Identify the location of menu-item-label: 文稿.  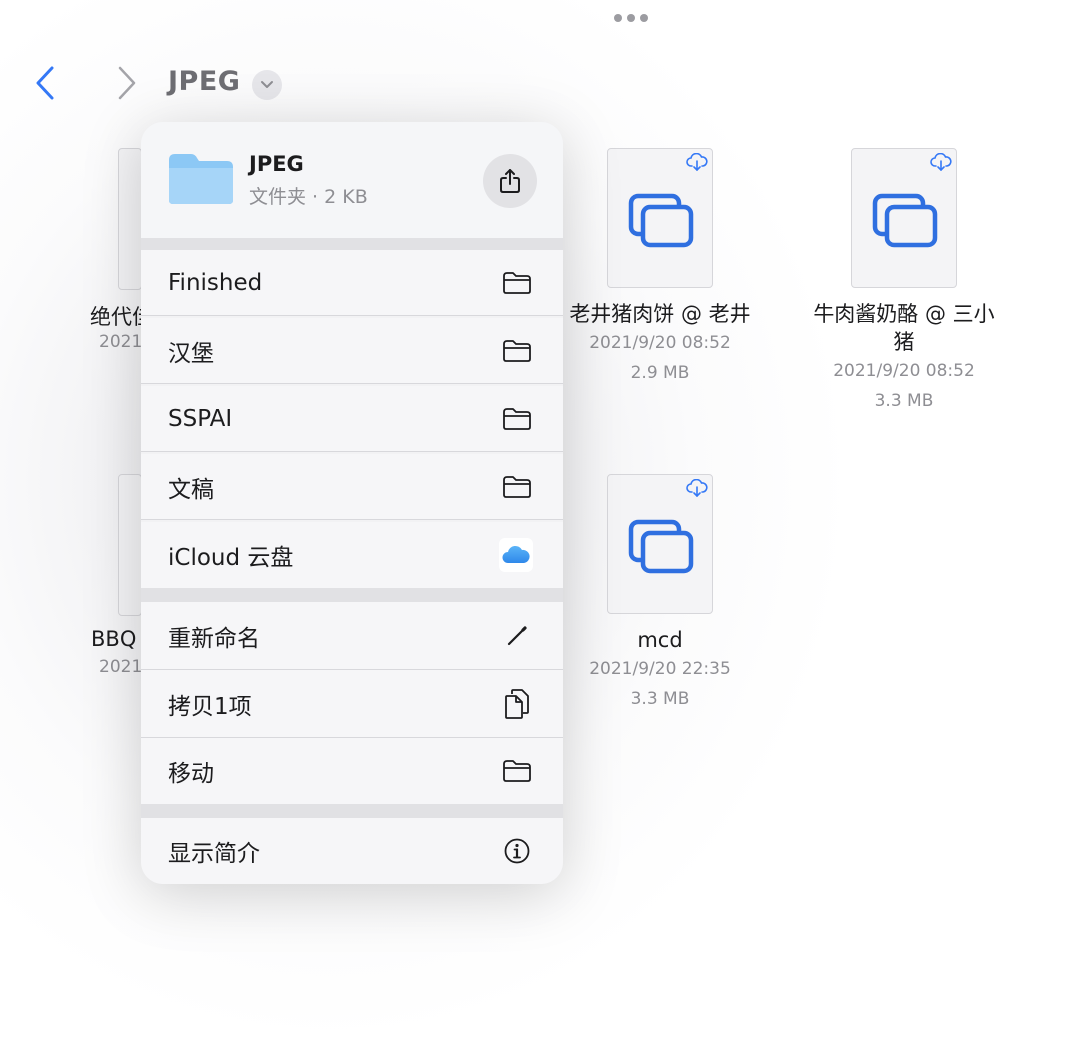
(191, 489).